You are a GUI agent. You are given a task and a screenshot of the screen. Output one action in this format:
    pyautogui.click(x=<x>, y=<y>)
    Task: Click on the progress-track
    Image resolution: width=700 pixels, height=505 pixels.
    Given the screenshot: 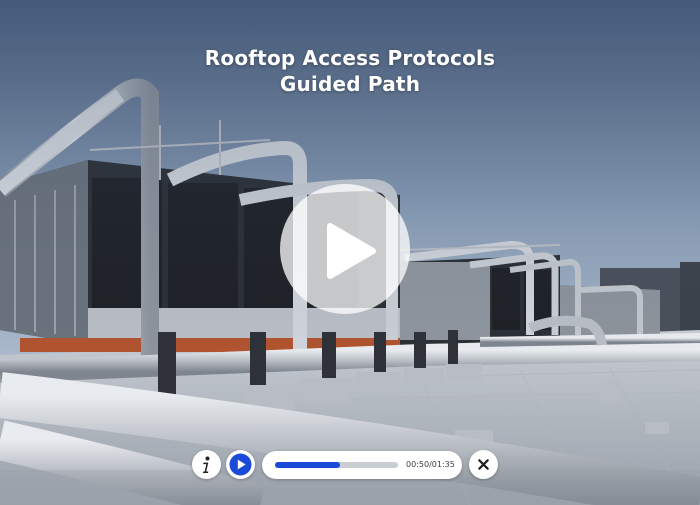 What is the action you would take?
    pyautogui.click(x=336, y=465)
    